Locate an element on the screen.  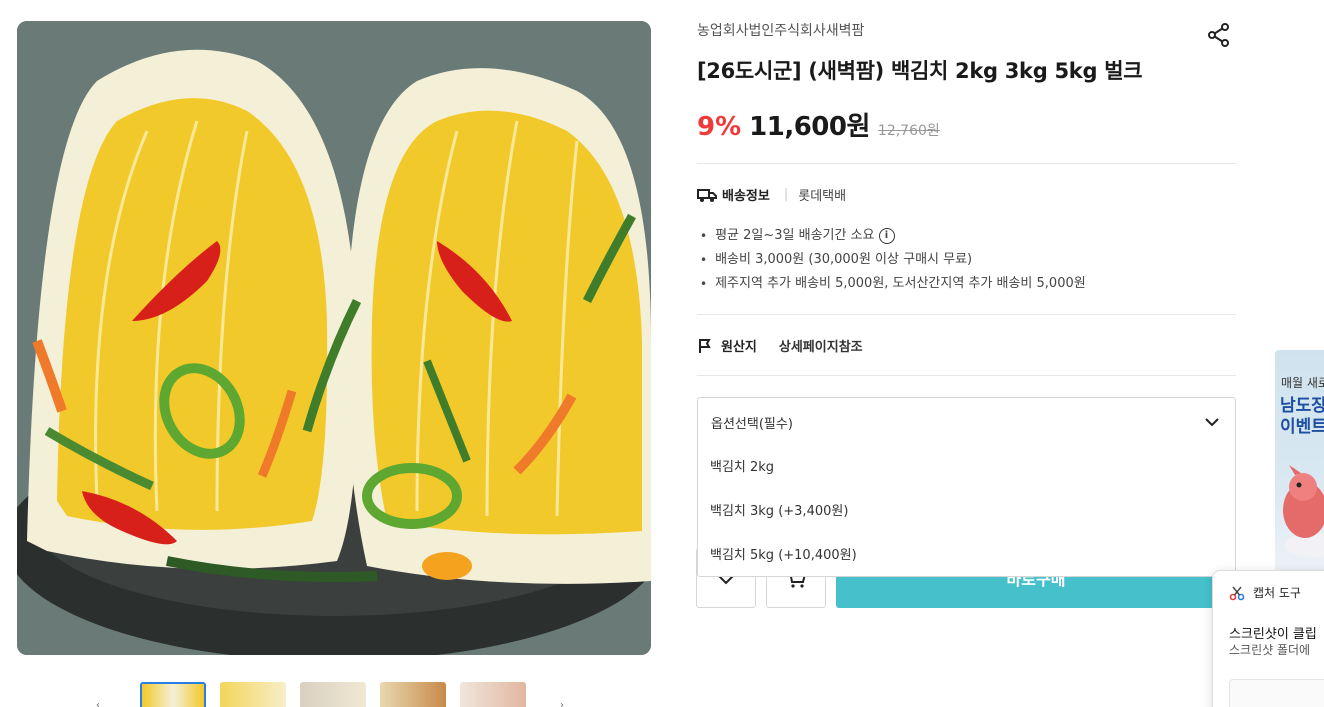
flag-icon is located at coordinates (705, 345).